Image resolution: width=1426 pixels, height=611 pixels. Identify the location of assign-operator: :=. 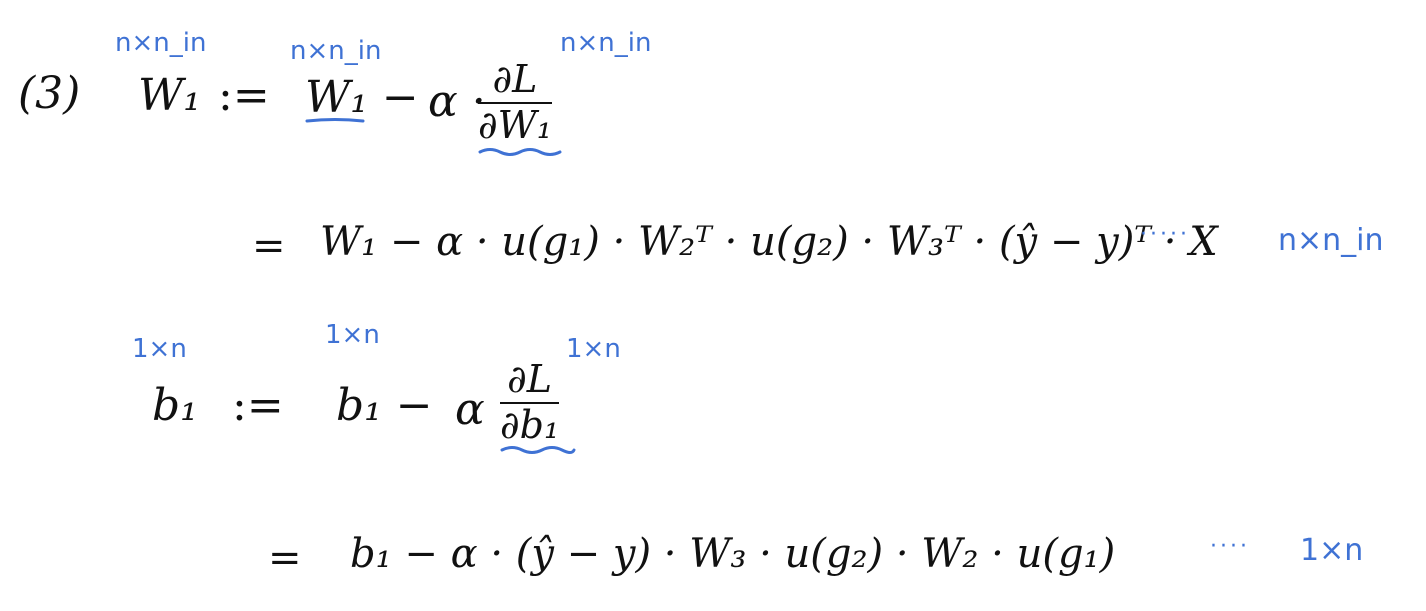
(244, 95).